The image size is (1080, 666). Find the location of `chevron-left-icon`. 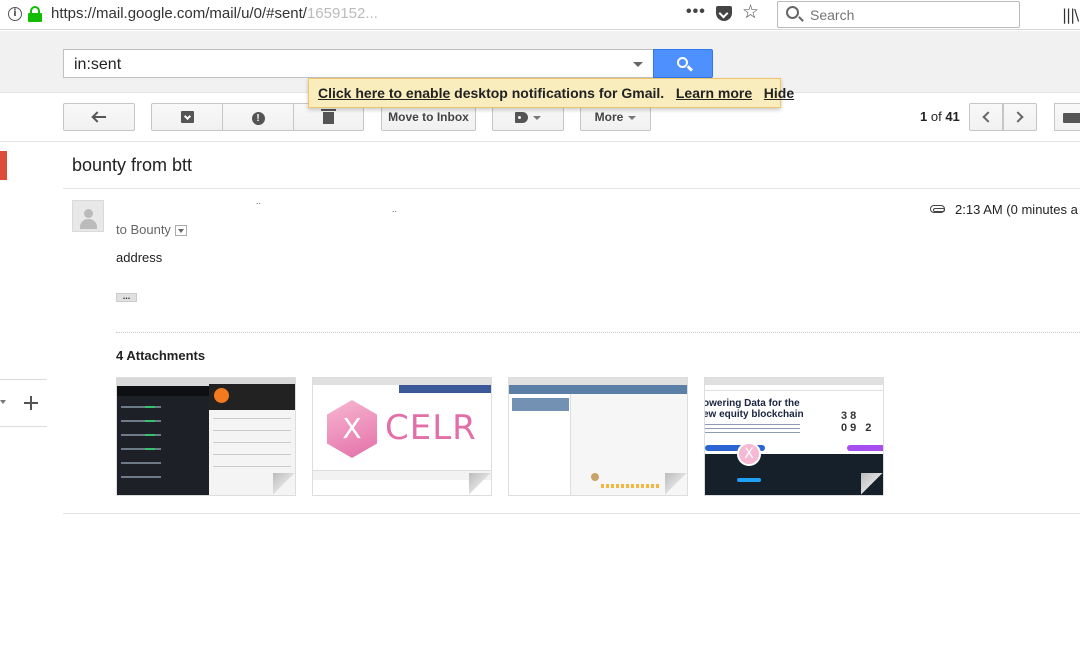

chevron-left-icon is located at coordinates (988, 117).